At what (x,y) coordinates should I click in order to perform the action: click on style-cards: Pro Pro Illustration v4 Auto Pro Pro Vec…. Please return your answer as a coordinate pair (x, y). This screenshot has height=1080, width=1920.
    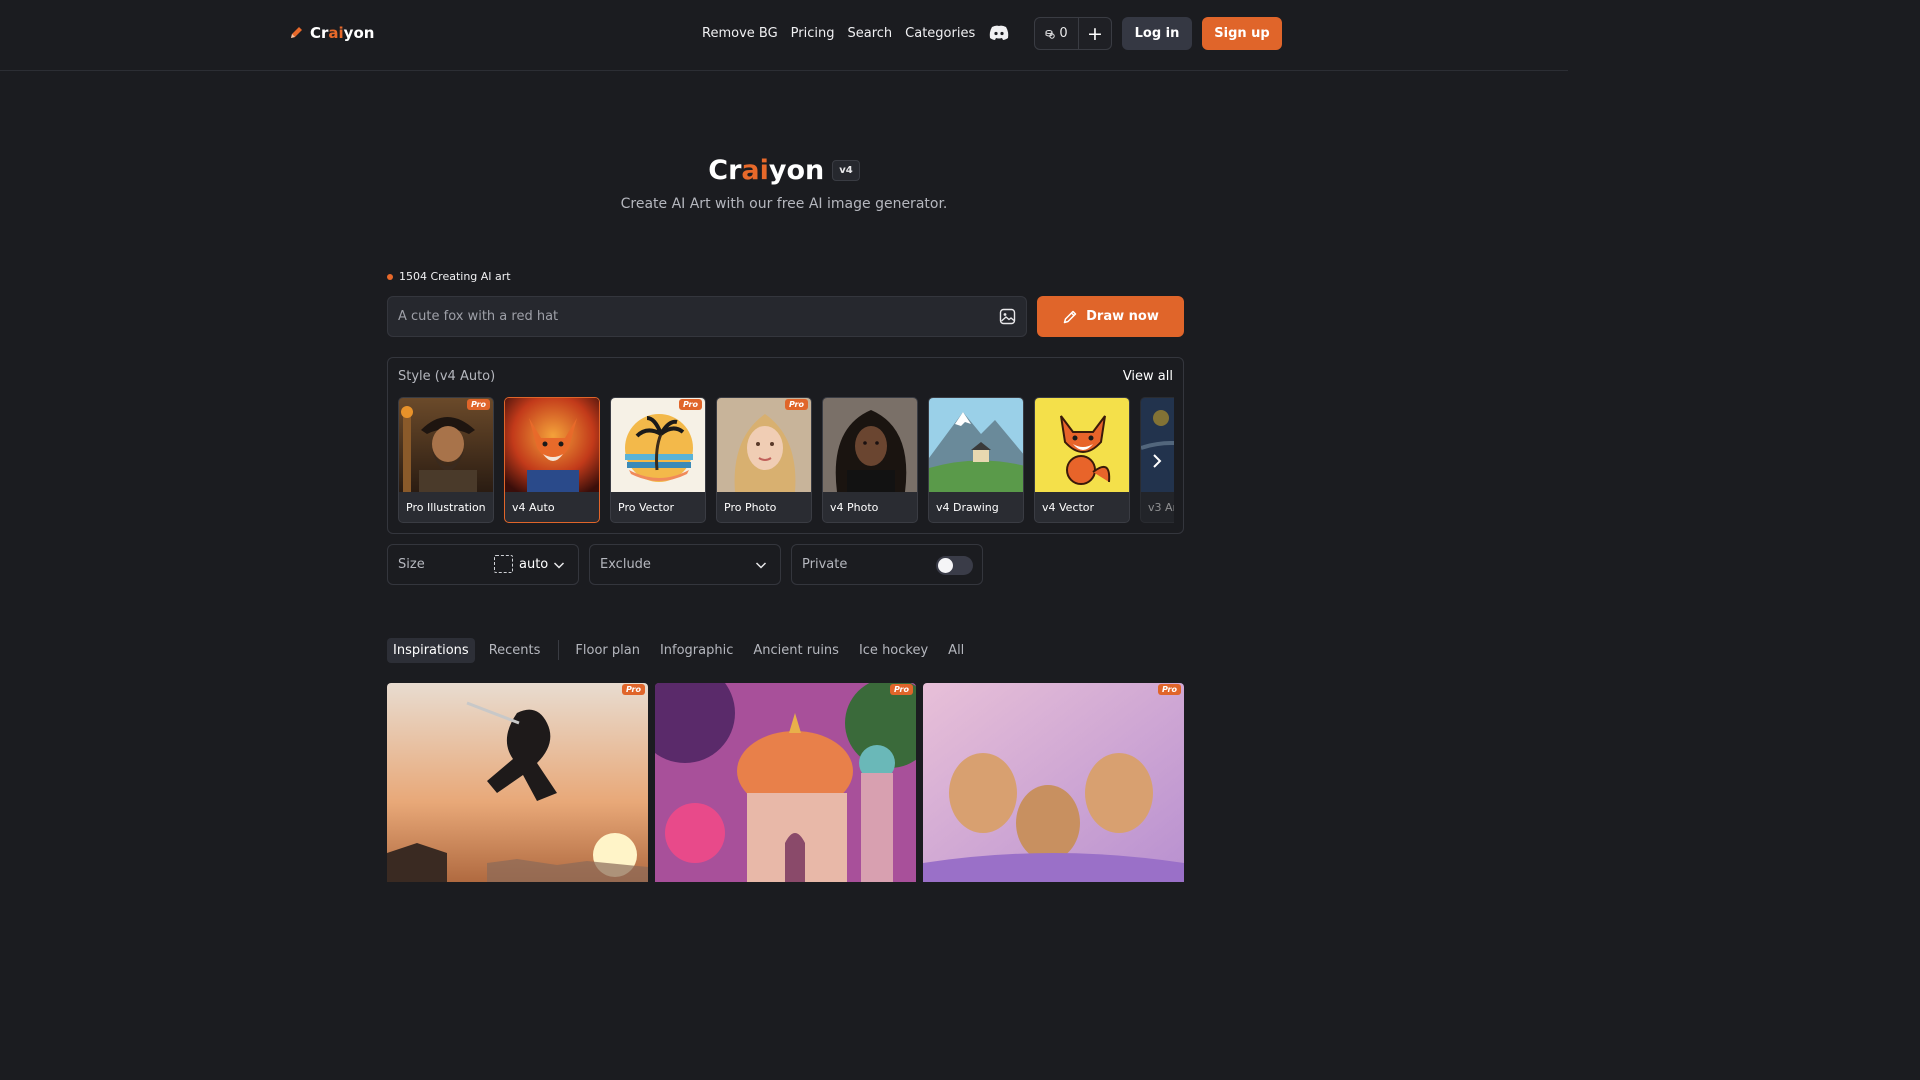
    Looking at the image, I should click on (786, 460).